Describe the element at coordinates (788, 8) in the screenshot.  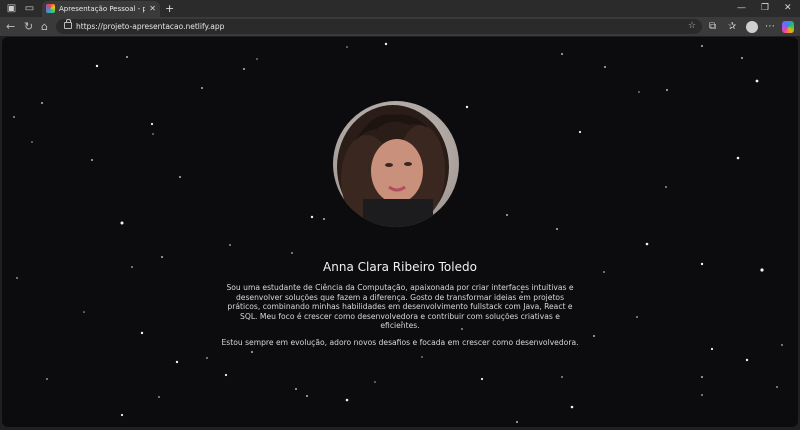
I see `close-window-button: ✕` at that location.